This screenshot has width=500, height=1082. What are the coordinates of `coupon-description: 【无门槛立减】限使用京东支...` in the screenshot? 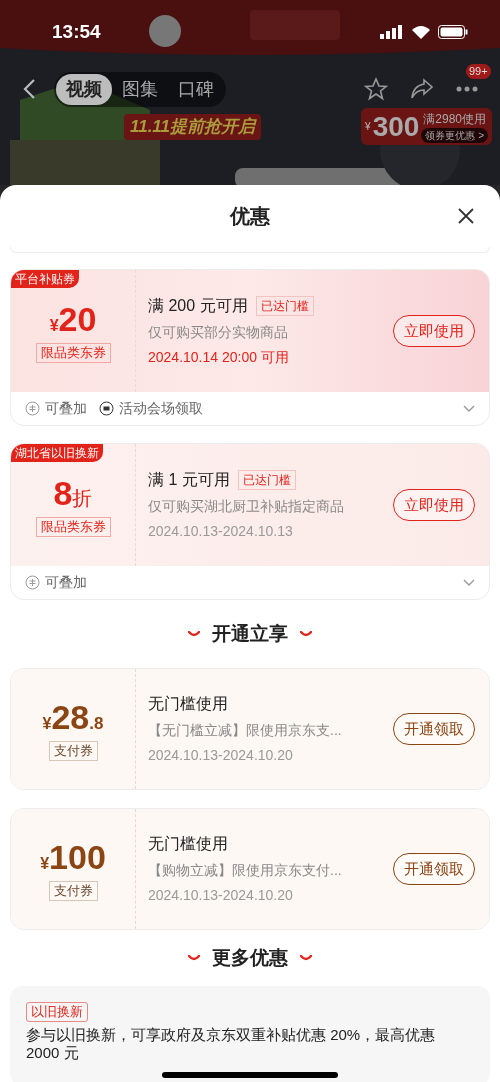 It's located at (245, 730).